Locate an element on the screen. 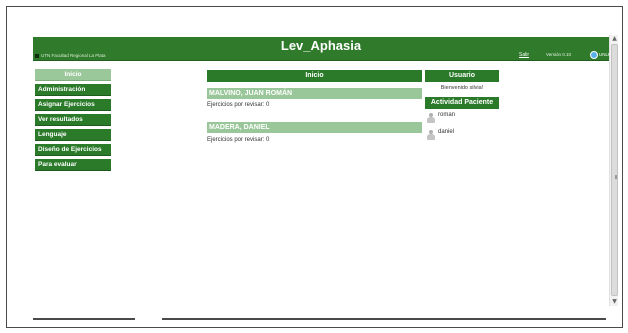  sidebar-item-inicio: Inicio is located at coordinates (73, 75).